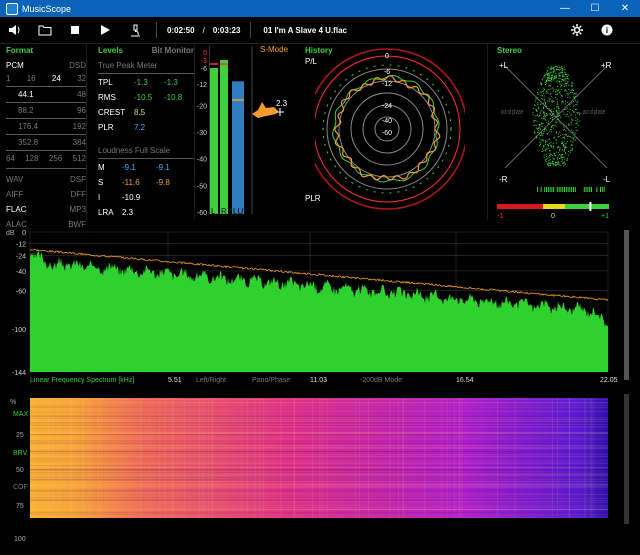  I want to click on minus-l-label: -L, so click(607, 179).